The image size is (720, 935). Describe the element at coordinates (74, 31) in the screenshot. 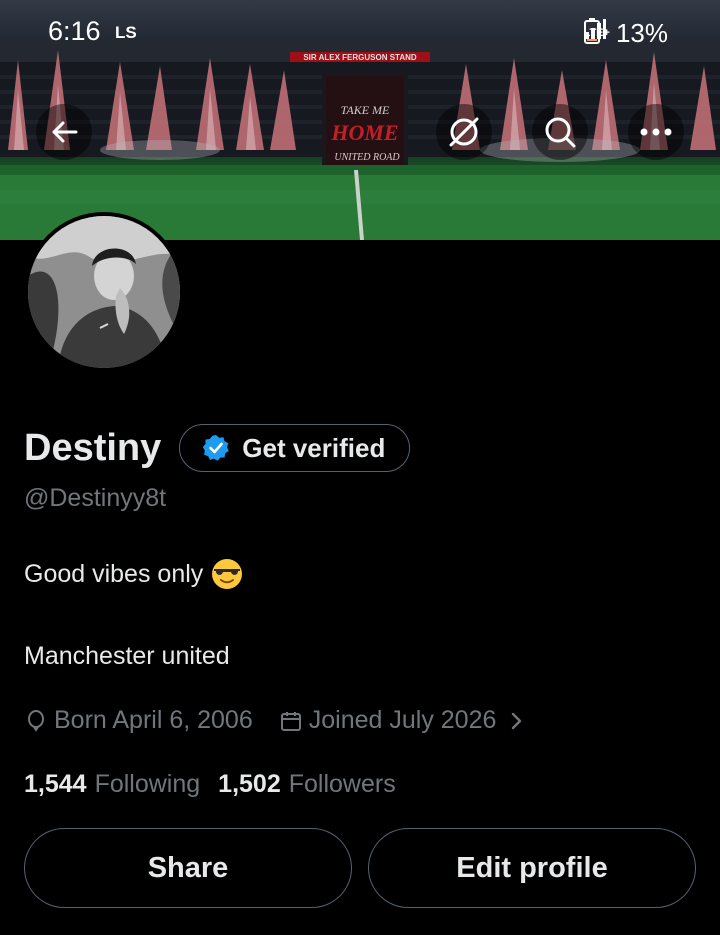

I see `status-time: 6:16` at that location.